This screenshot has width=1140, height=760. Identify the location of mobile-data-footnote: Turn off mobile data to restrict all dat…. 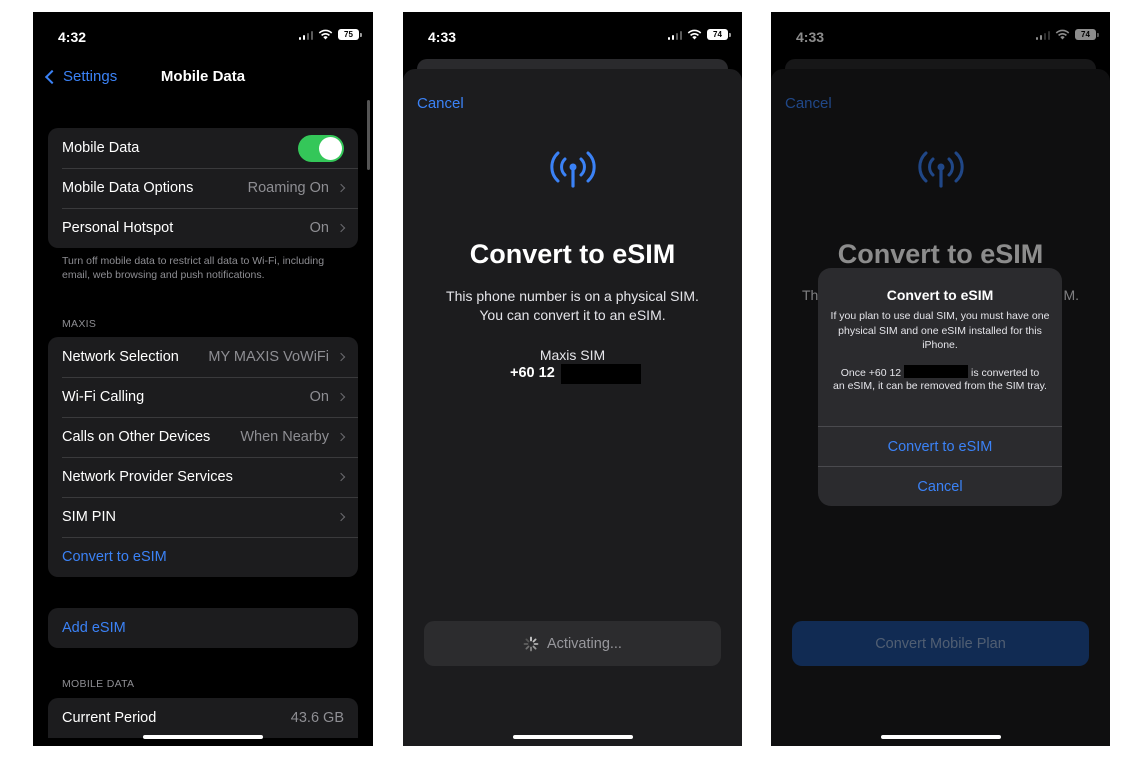
(193, 268).